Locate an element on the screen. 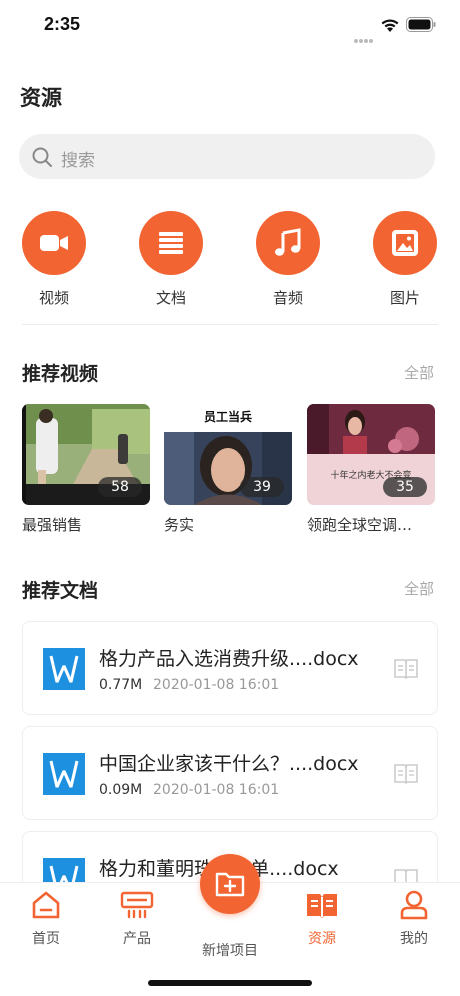  home-icon is located at coordinates (46, 905).